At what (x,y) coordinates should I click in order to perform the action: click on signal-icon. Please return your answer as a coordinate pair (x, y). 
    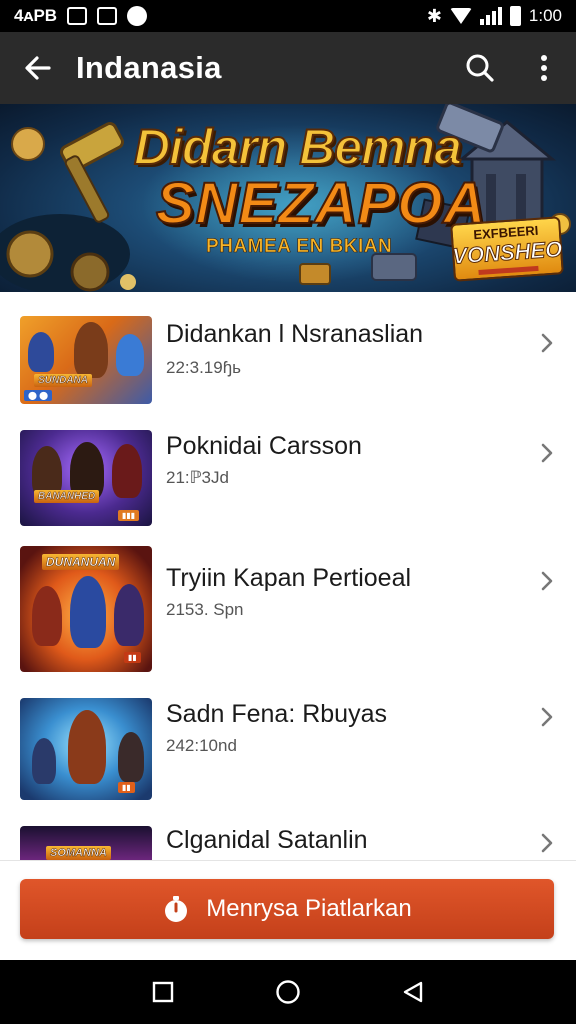
    Looking at the image, I should click on (490, 16).